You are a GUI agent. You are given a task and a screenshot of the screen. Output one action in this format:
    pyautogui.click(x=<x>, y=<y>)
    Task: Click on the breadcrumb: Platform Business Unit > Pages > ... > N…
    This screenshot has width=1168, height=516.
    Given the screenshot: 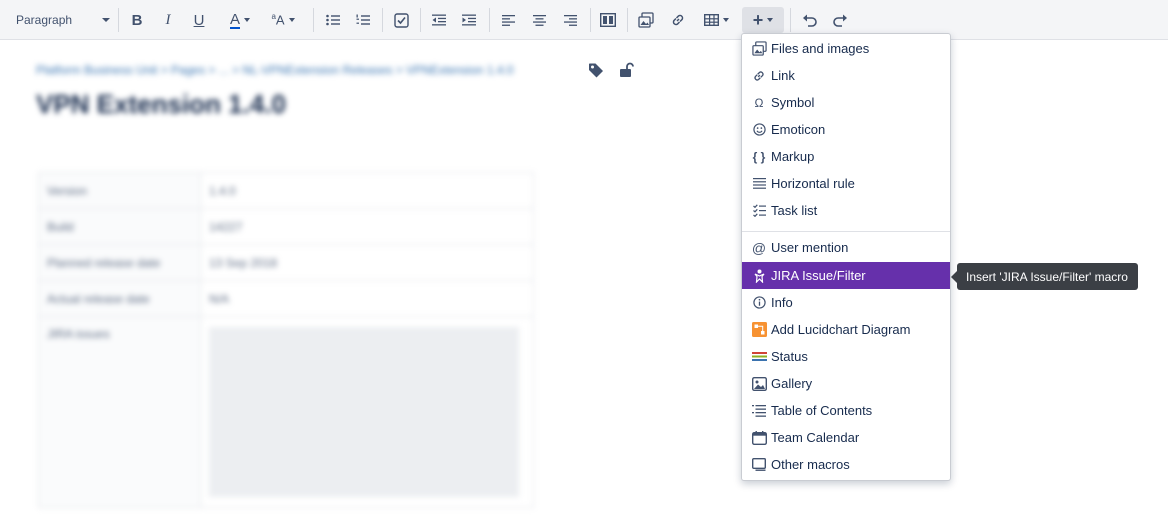 What is the action you would take?
    pyautogui.click(x=275, y=70)
    